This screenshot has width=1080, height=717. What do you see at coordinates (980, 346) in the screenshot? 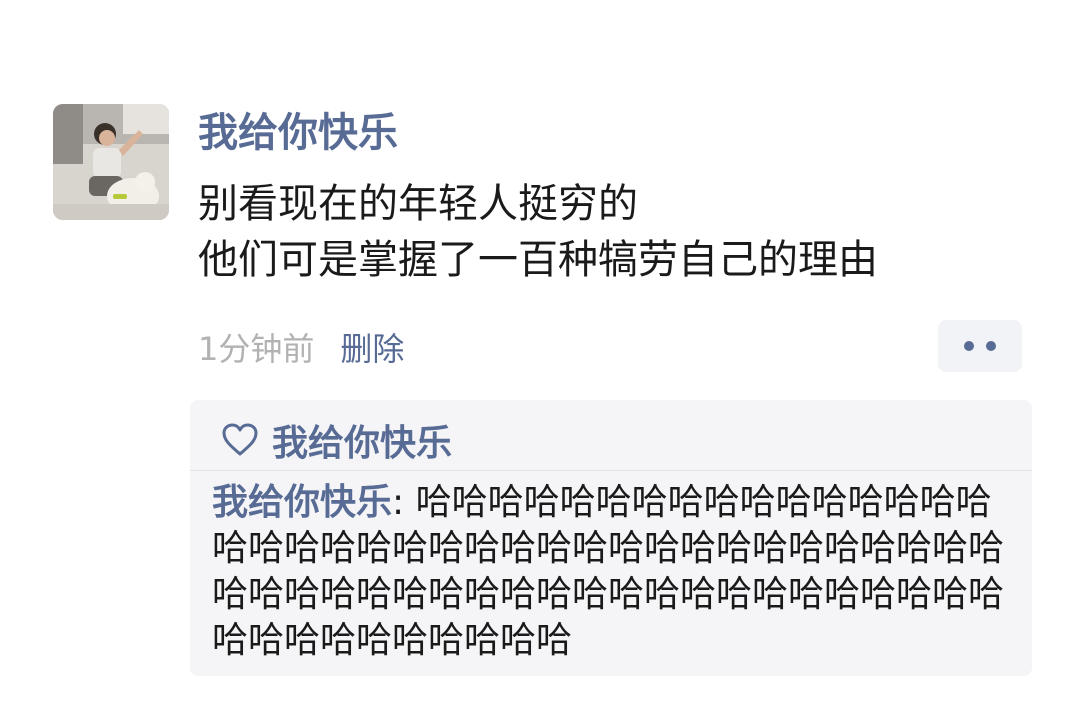
I see `more-actions-button` at bounding box center [980, 346].